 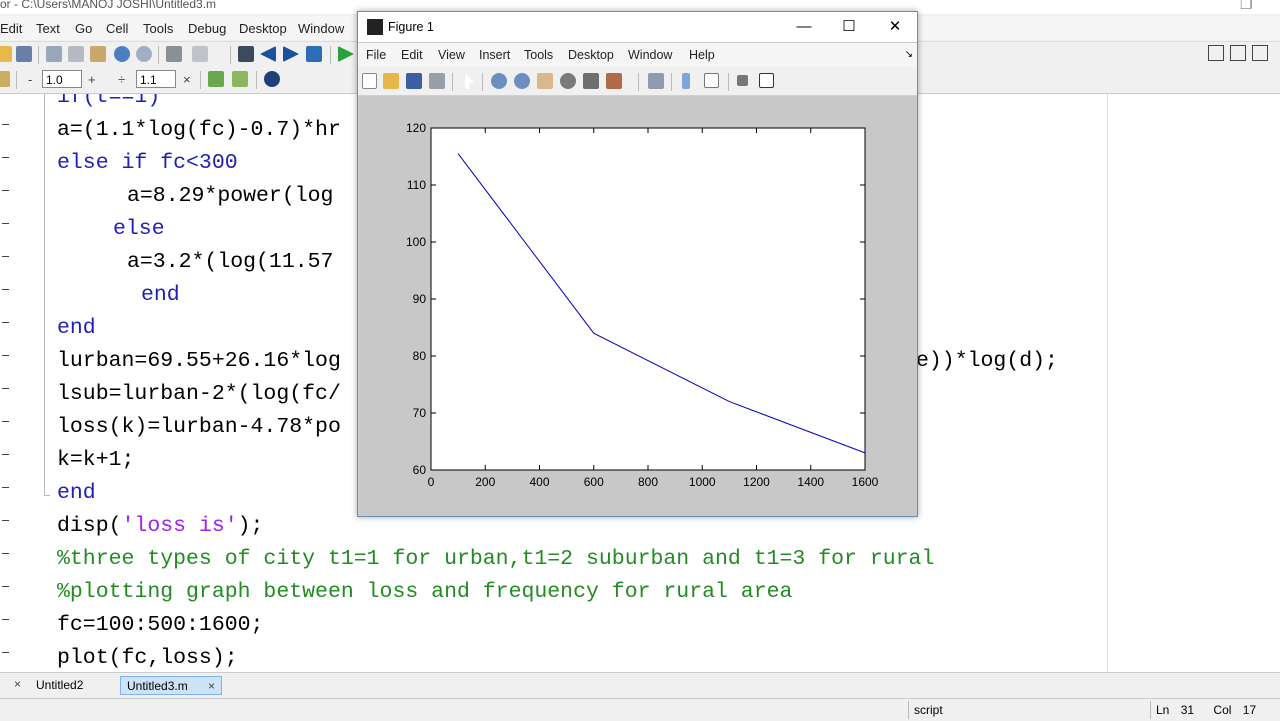 What do you see at coordinates (1246, 6) in the screenshot?
I see `editor-restore-icon: ❐` at bounding box center [1246, 6].